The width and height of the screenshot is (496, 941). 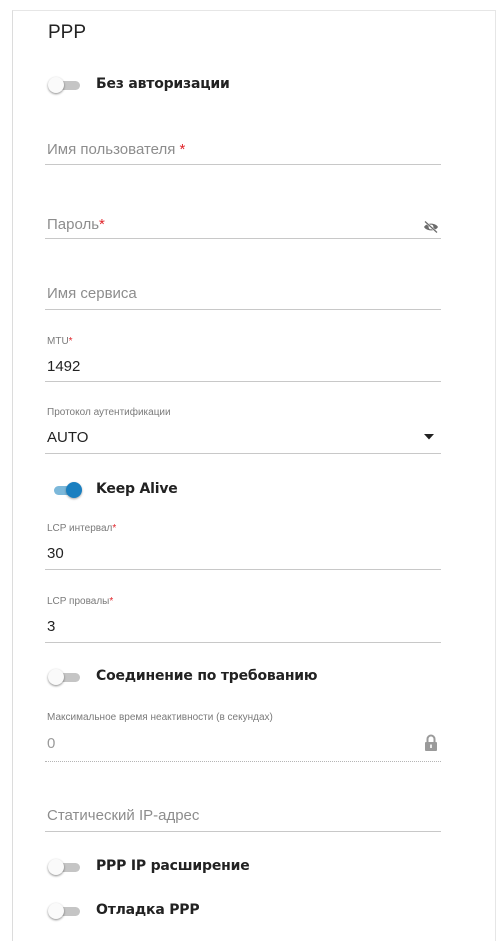 What do you see at coordinates (60, 341) in the screenshot?
I see `mtu-label: MTU*` at bounding box center [60, 341].